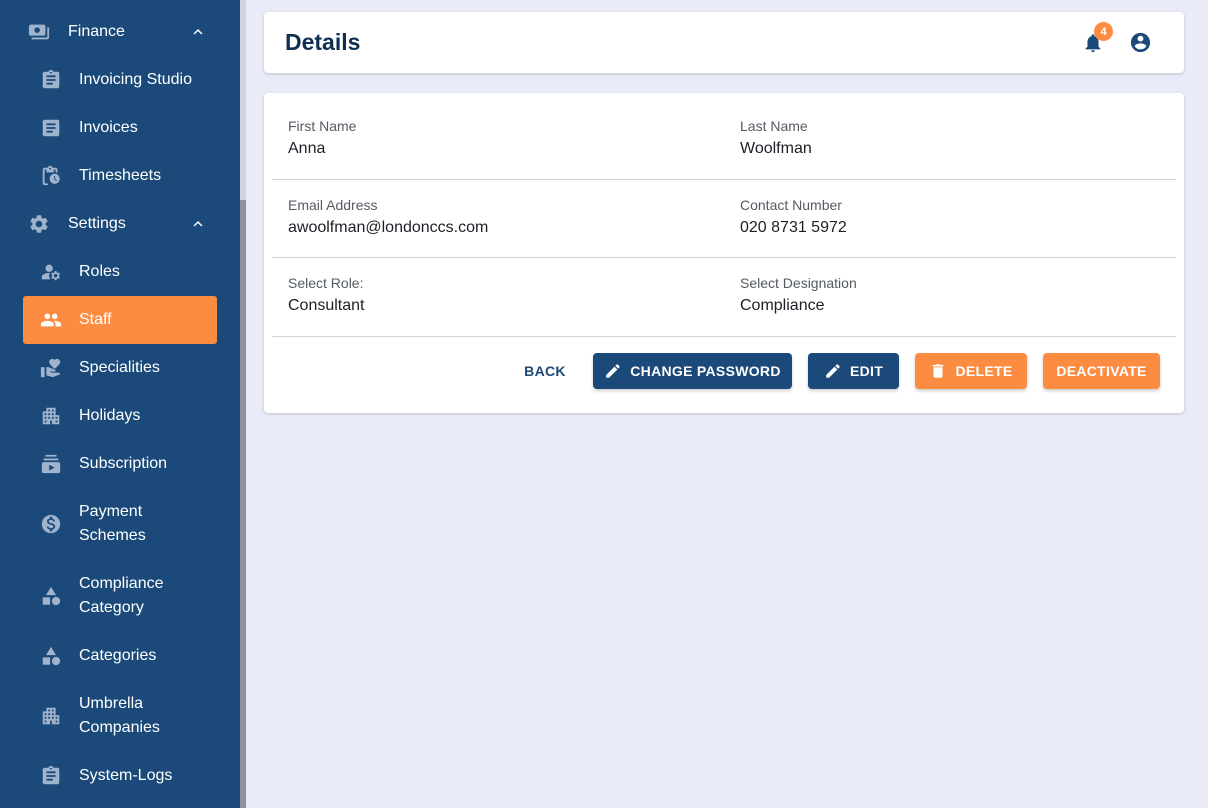  I want to click on sidebar-scrollbar, so click(243, 404).